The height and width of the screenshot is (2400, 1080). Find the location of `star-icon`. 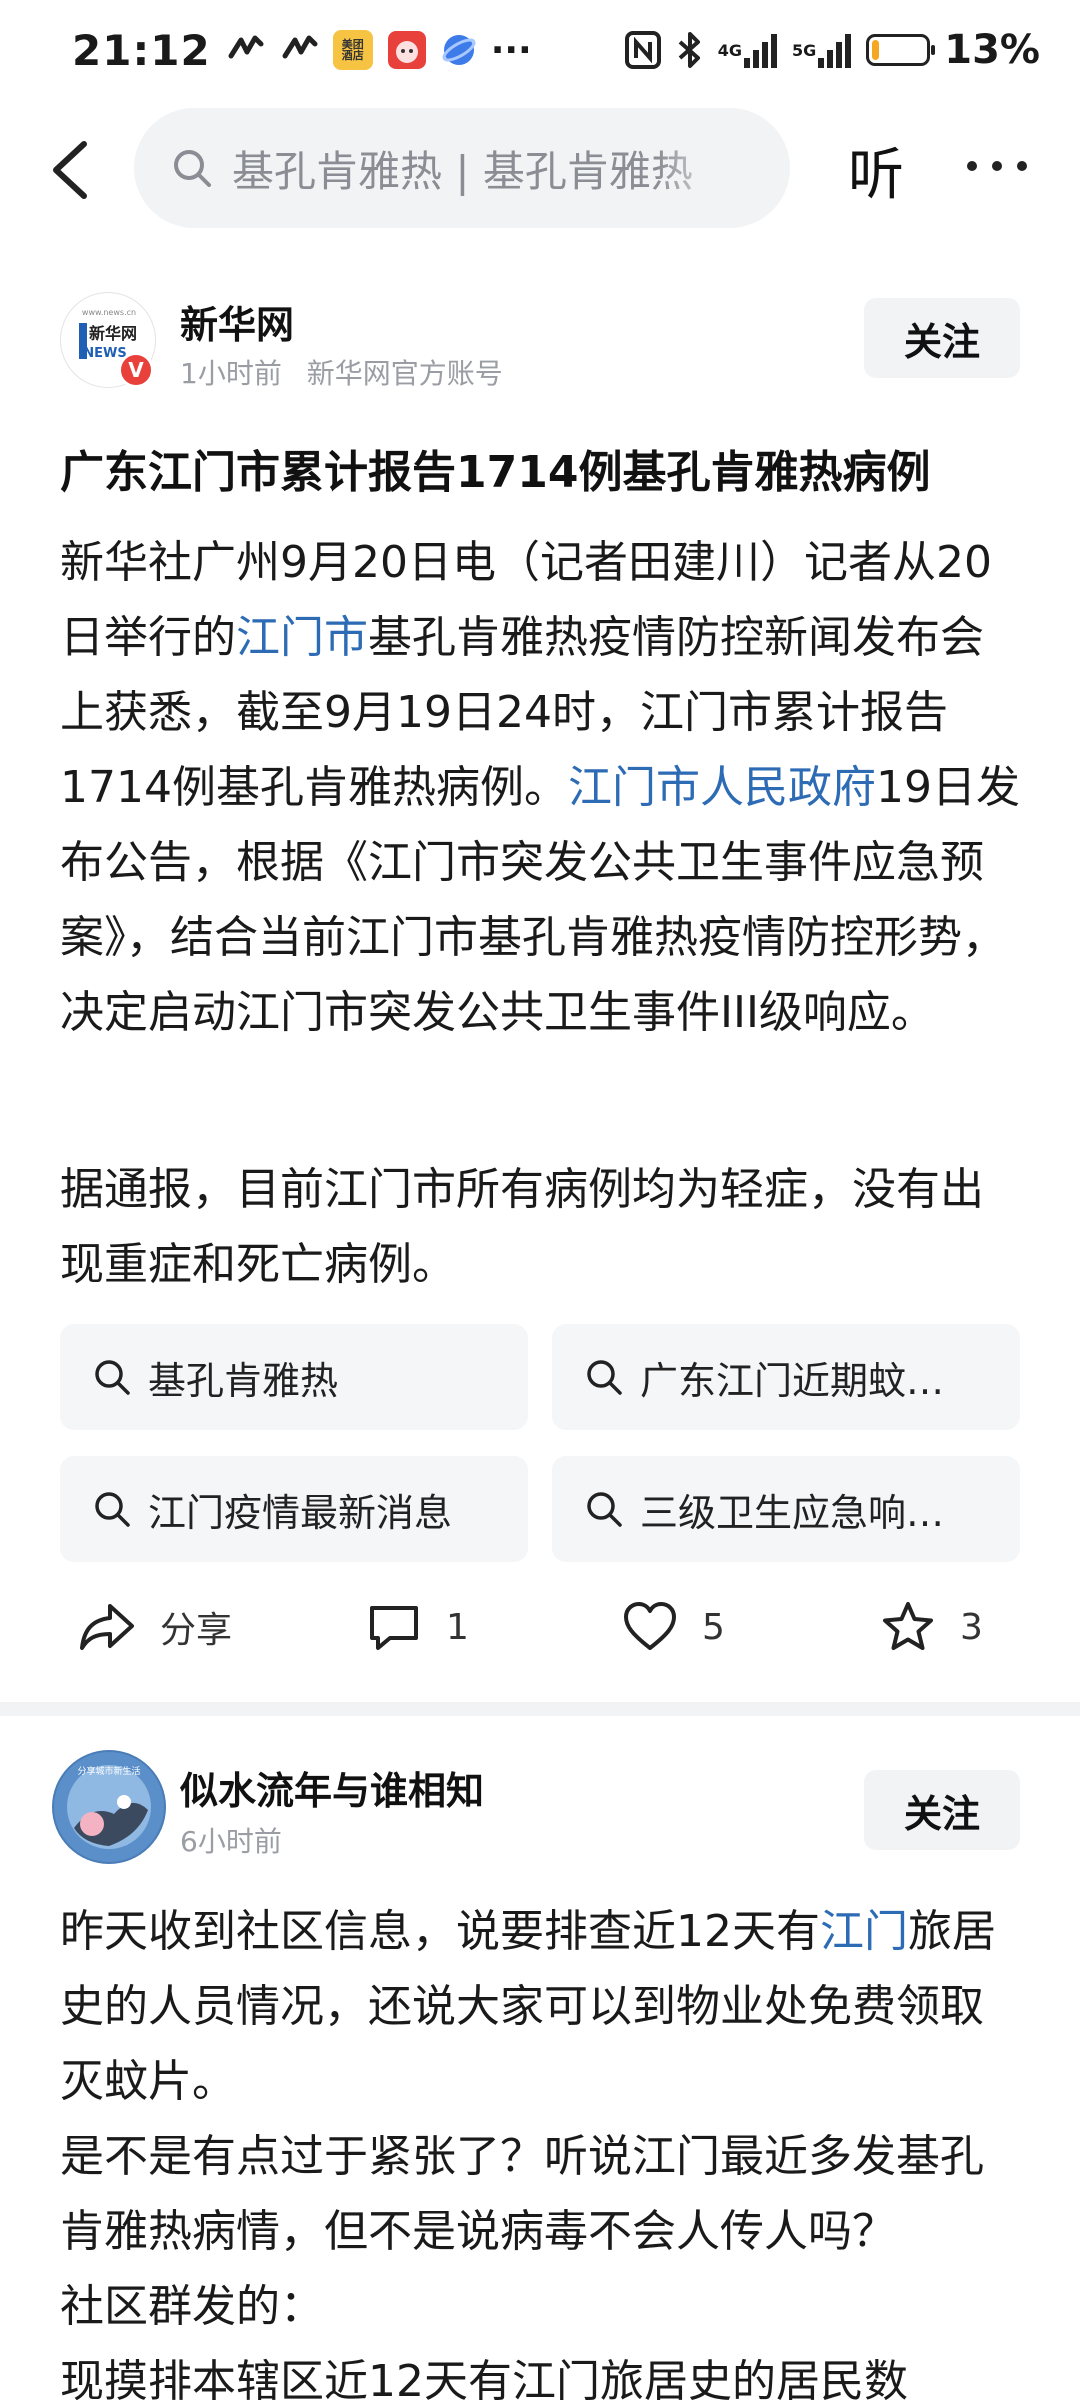

star-icon is located at coordinates (908, 1626).